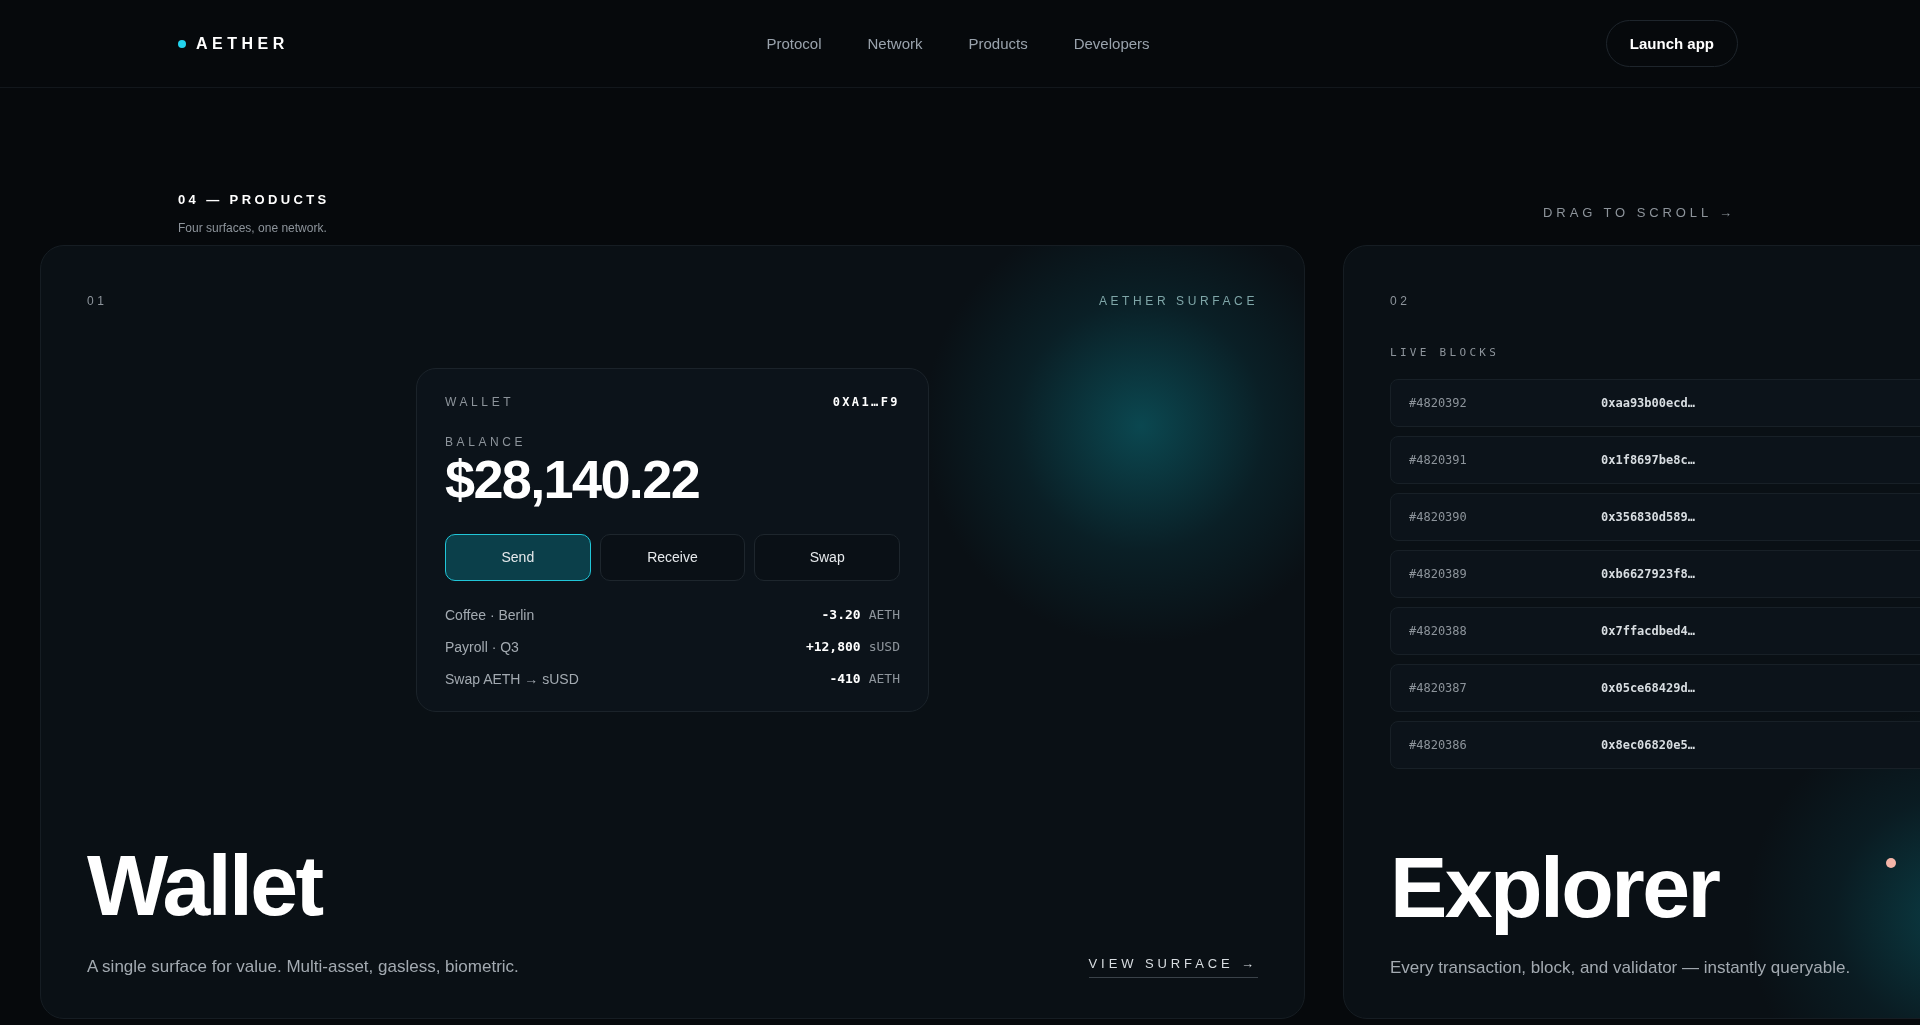 The width and height of the screenshot is (1920, 1025). What do you see at coordinates (490, 614) in the screenshot?
I see `transaction-name: Coffee · Berlin` at bounding box center [490, 614].